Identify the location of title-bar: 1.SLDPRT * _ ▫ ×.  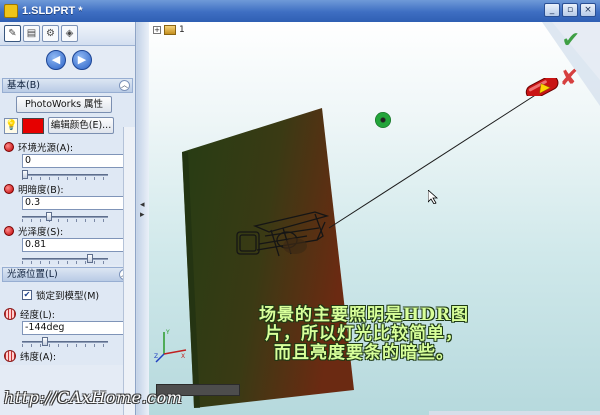
(300, 11).